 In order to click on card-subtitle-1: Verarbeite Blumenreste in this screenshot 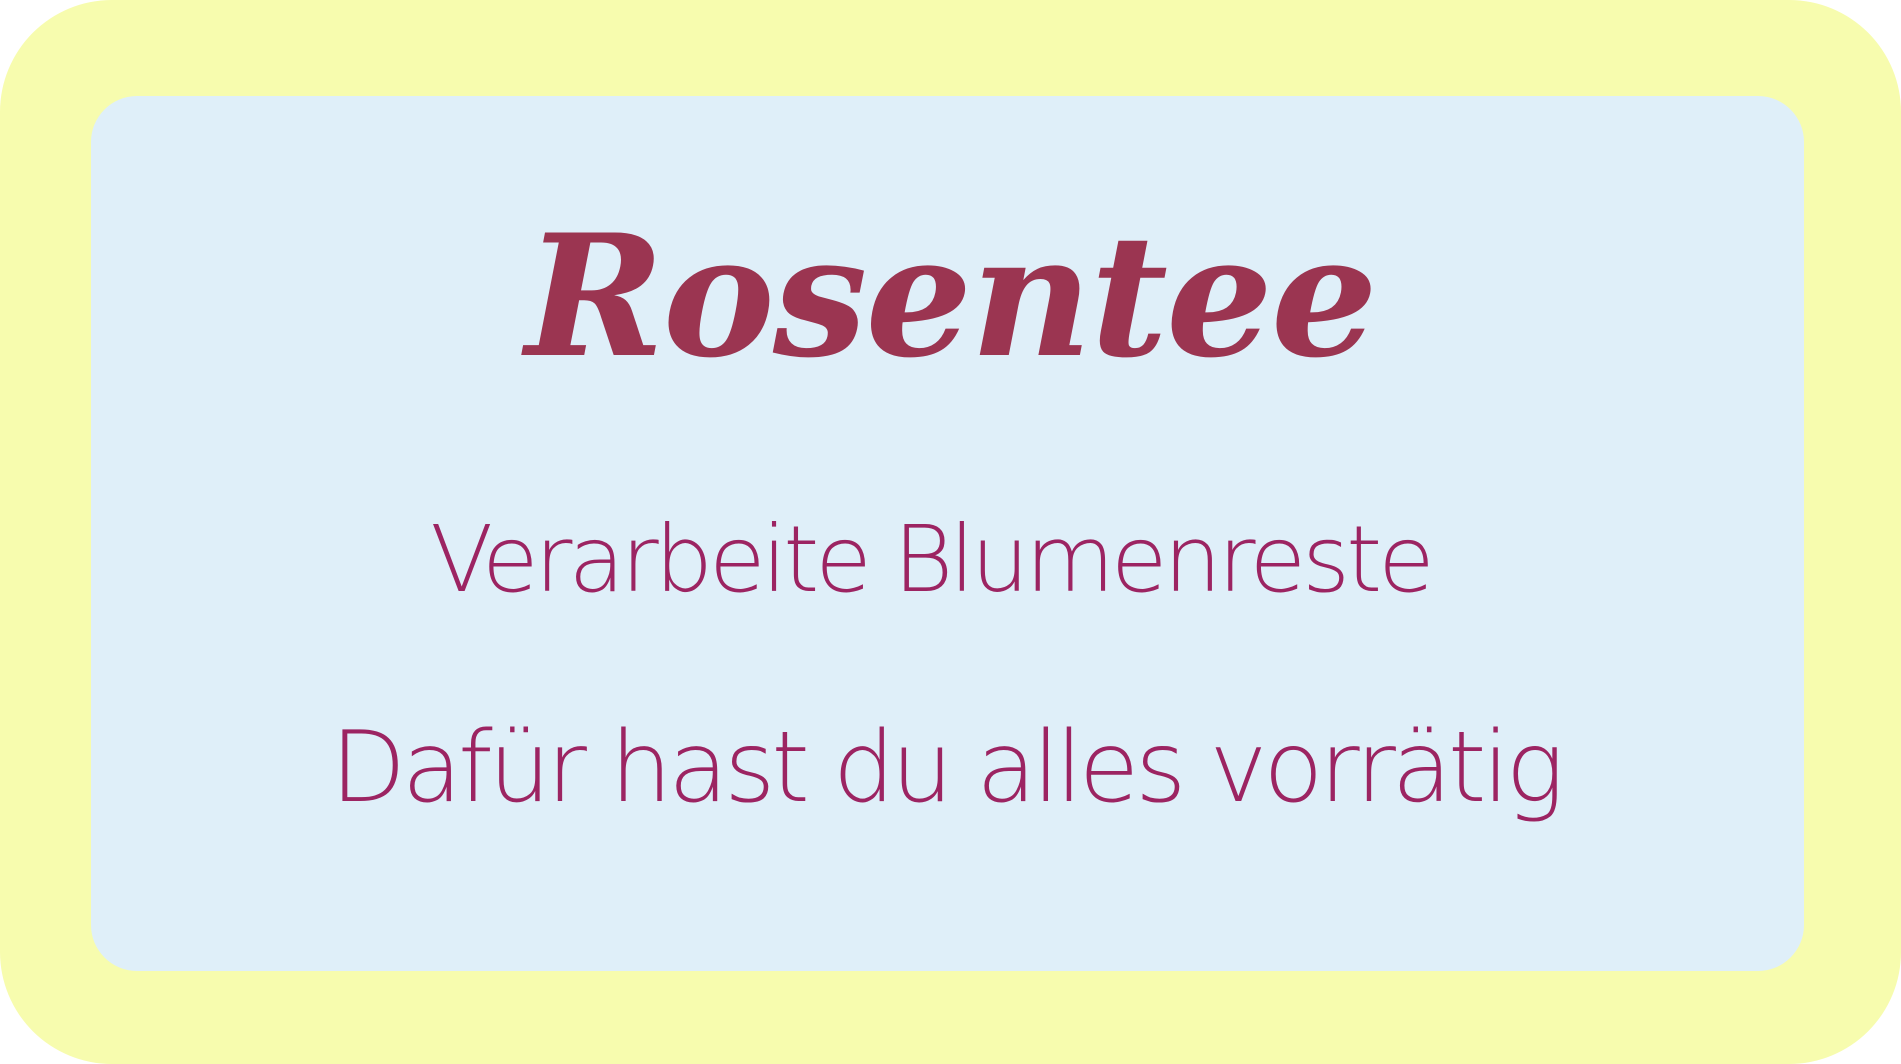, I will do `click(932, 559)`.